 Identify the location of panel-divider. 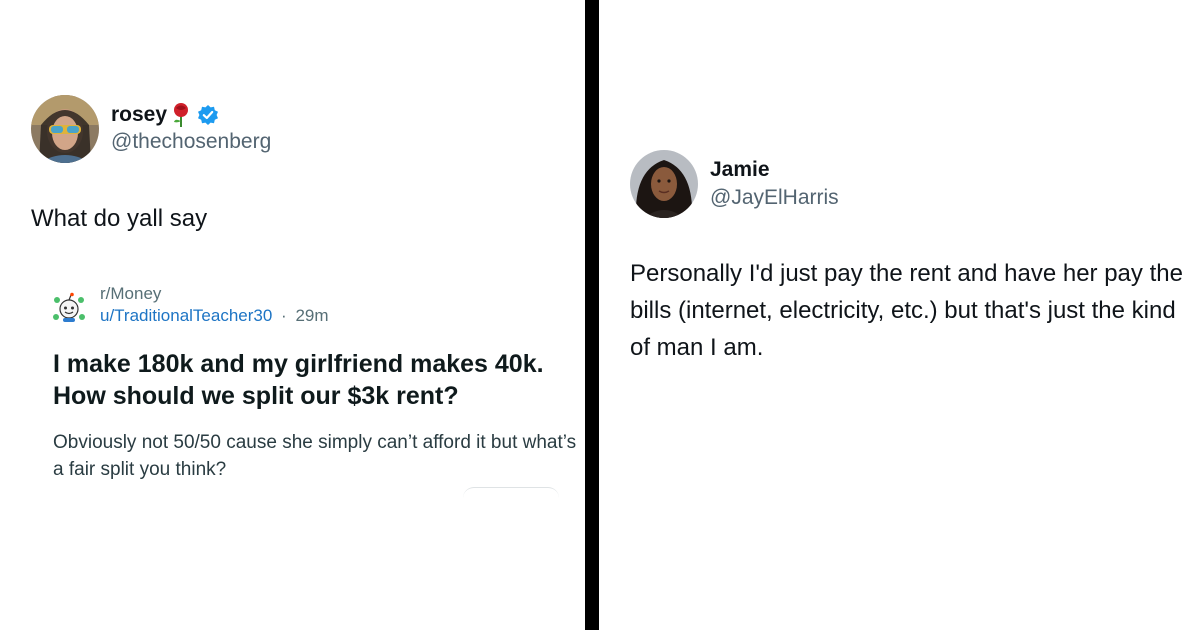
(592, 315).